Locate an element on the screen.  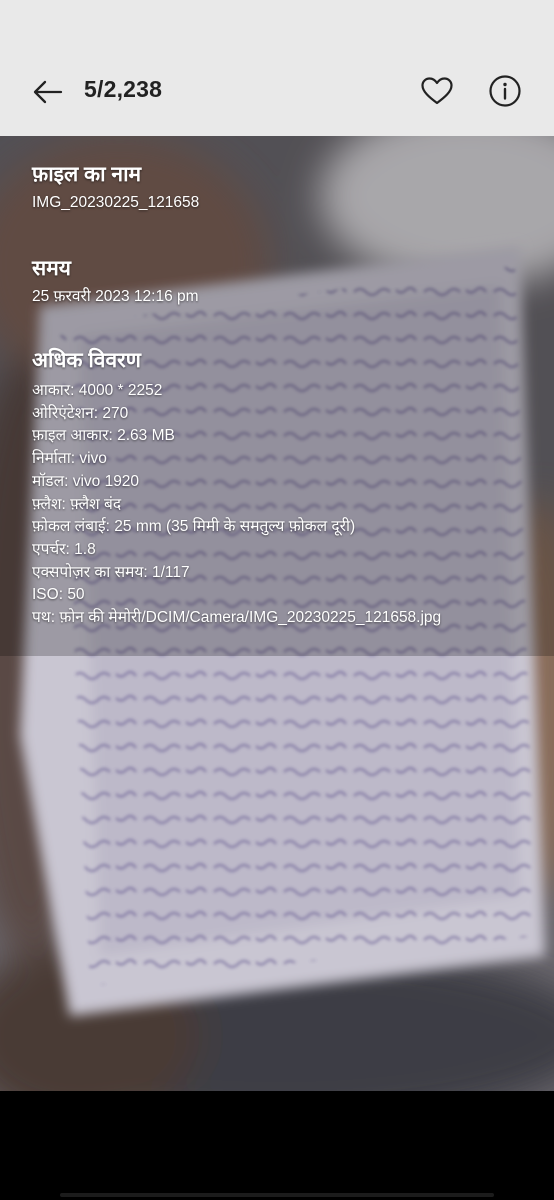
time-value: 25 फ़रवरी 2023 12:16 pm is located at coordinates (115, 296).